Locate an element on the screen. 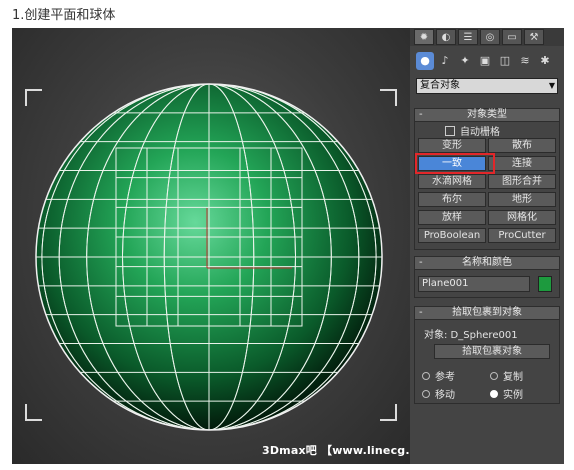 The image size is (574, 470). command-panel-tabs: ✹ ◐ ☰ ◎ ▭ ⚒ is located at coordinates (487, 37).